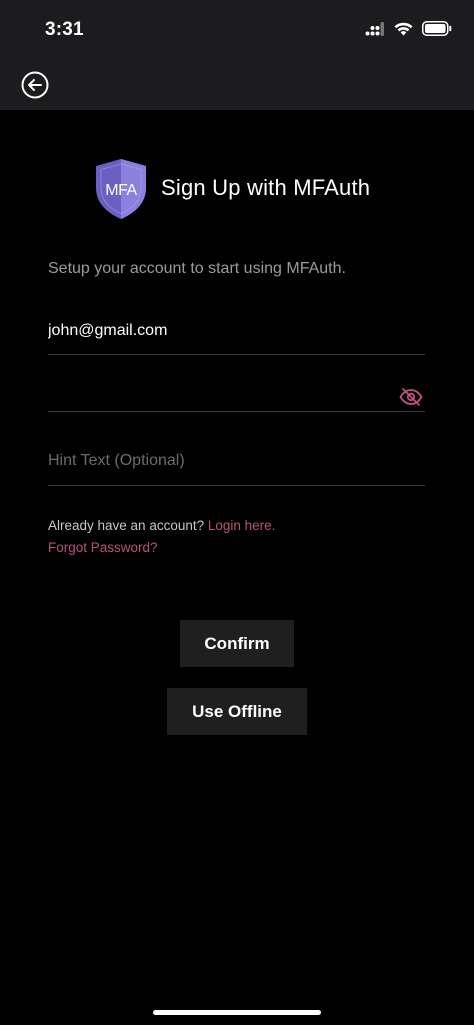  I want to click on status-time: 3:31, so click(64, 29).